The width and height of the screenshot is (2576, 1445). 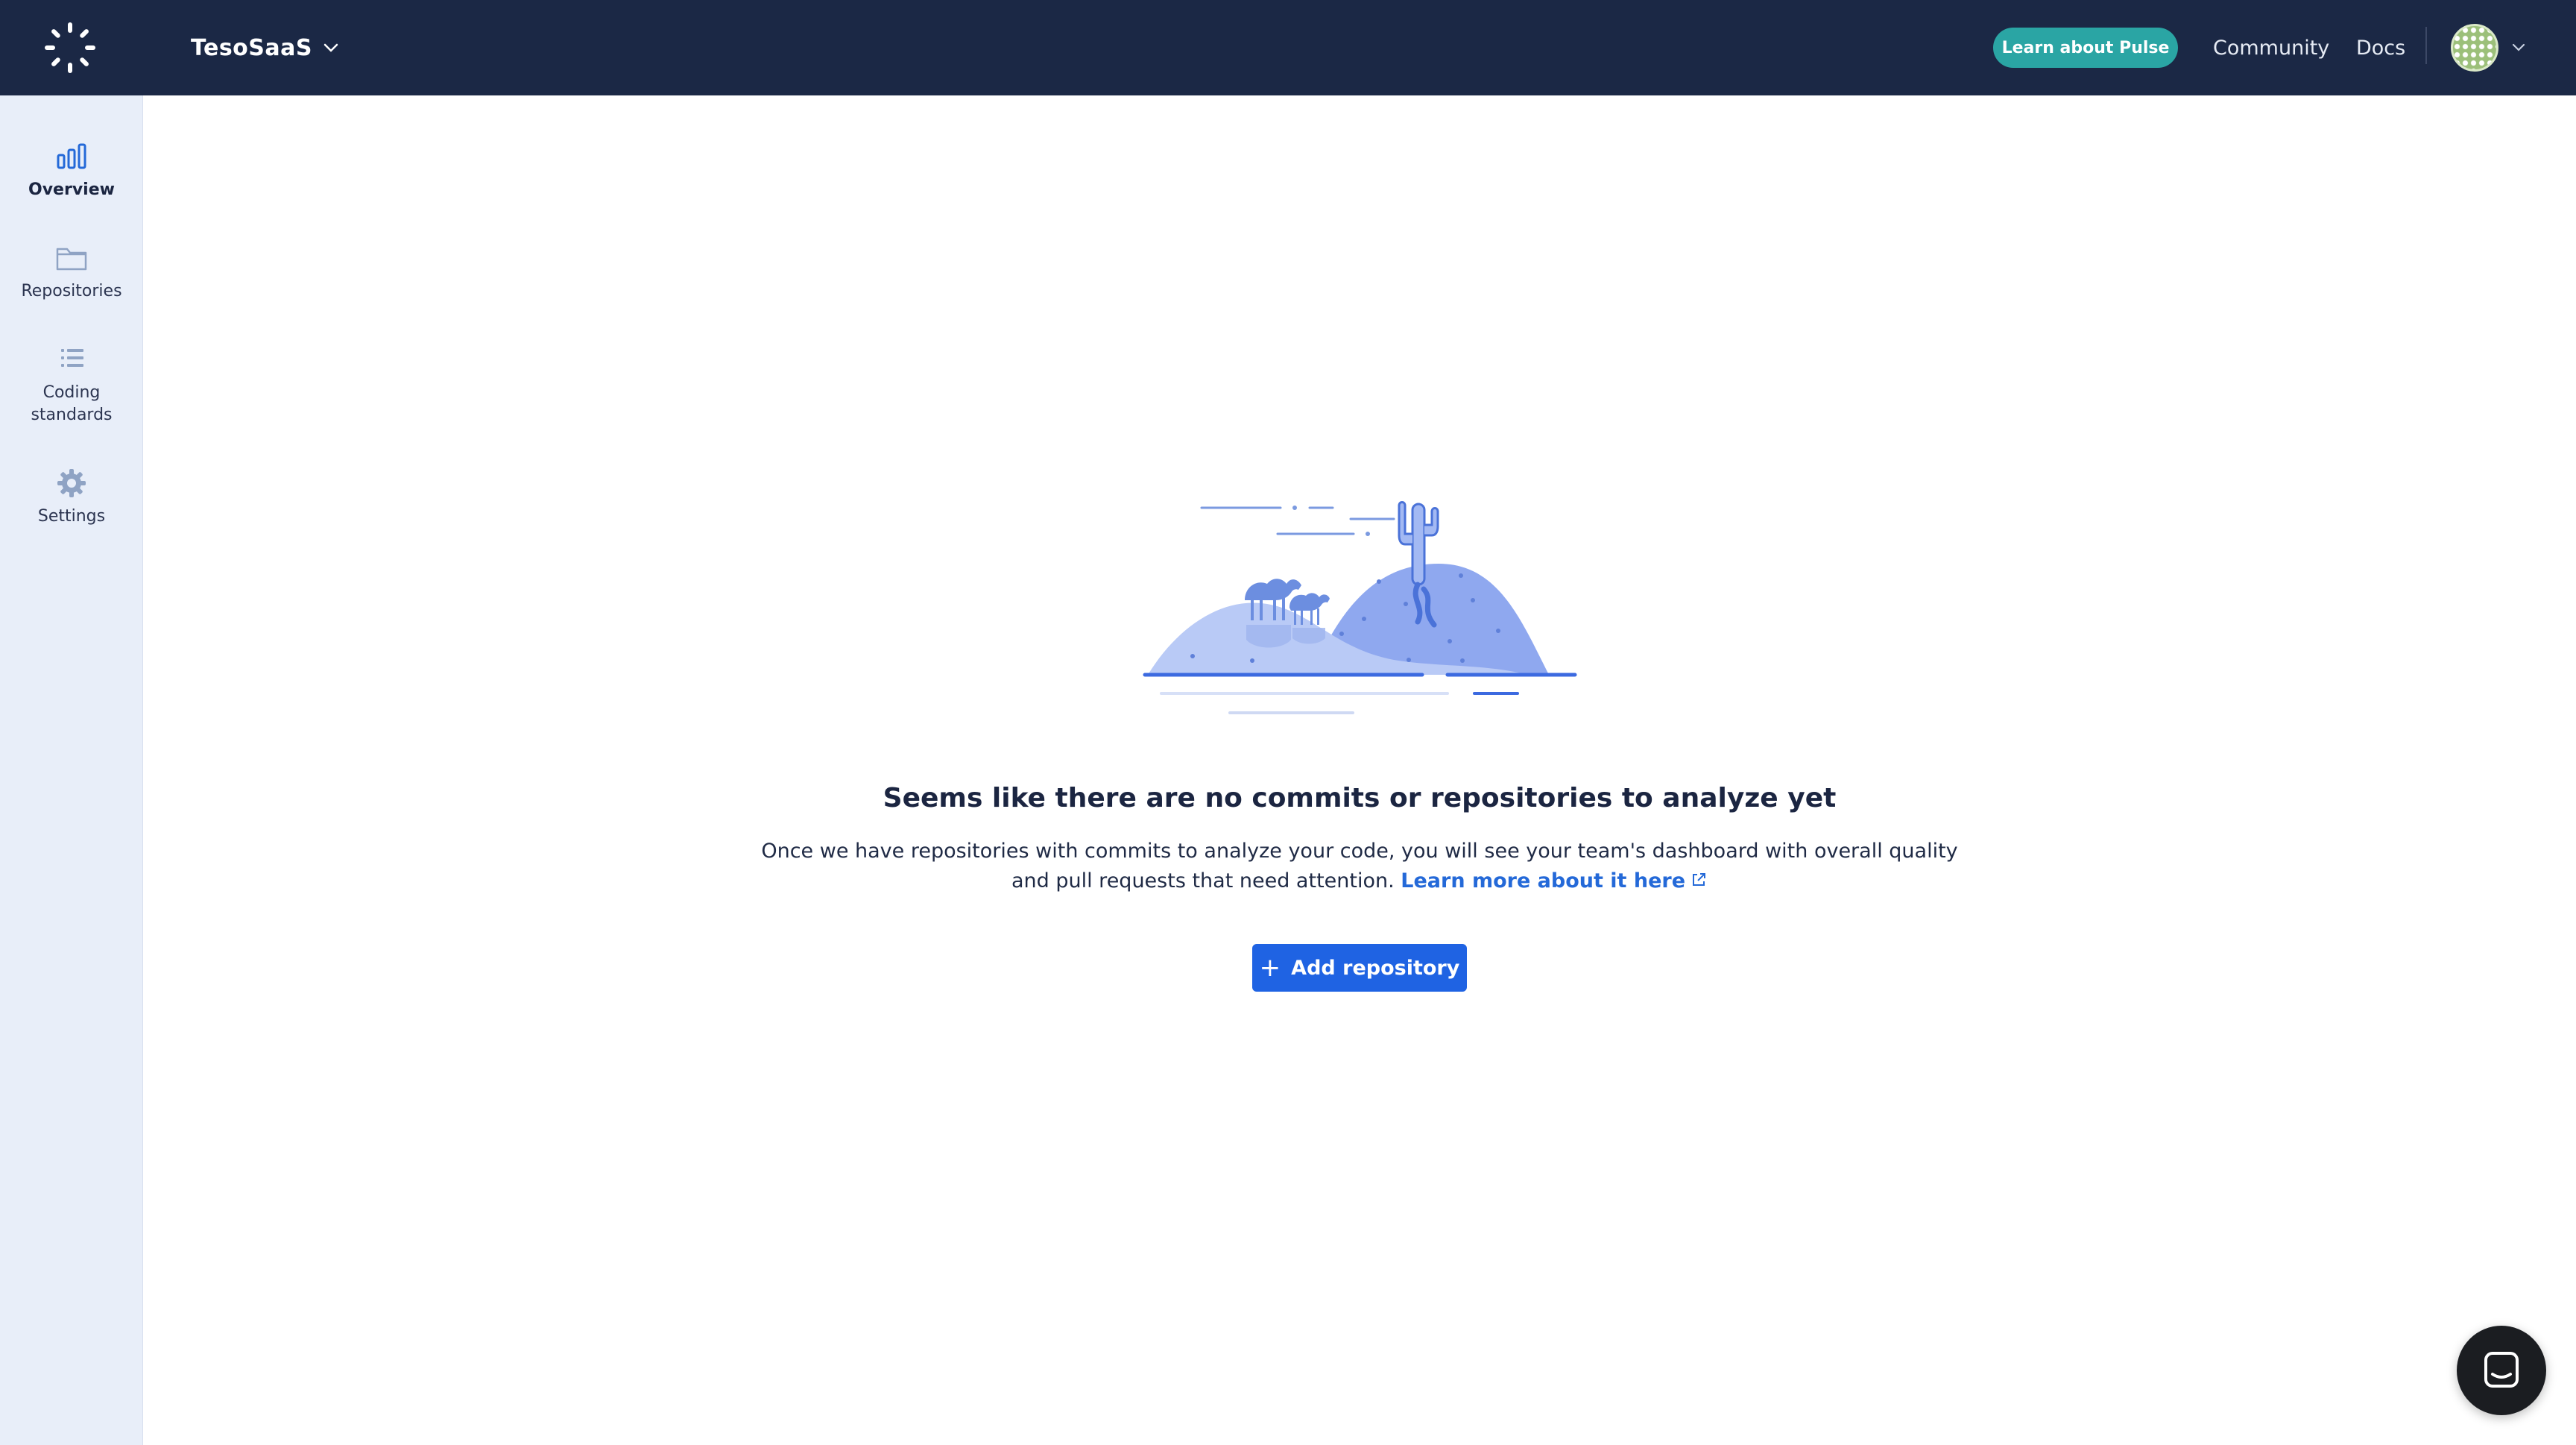 I want to click on plus-icon: +, so click(x=1270, y=968).